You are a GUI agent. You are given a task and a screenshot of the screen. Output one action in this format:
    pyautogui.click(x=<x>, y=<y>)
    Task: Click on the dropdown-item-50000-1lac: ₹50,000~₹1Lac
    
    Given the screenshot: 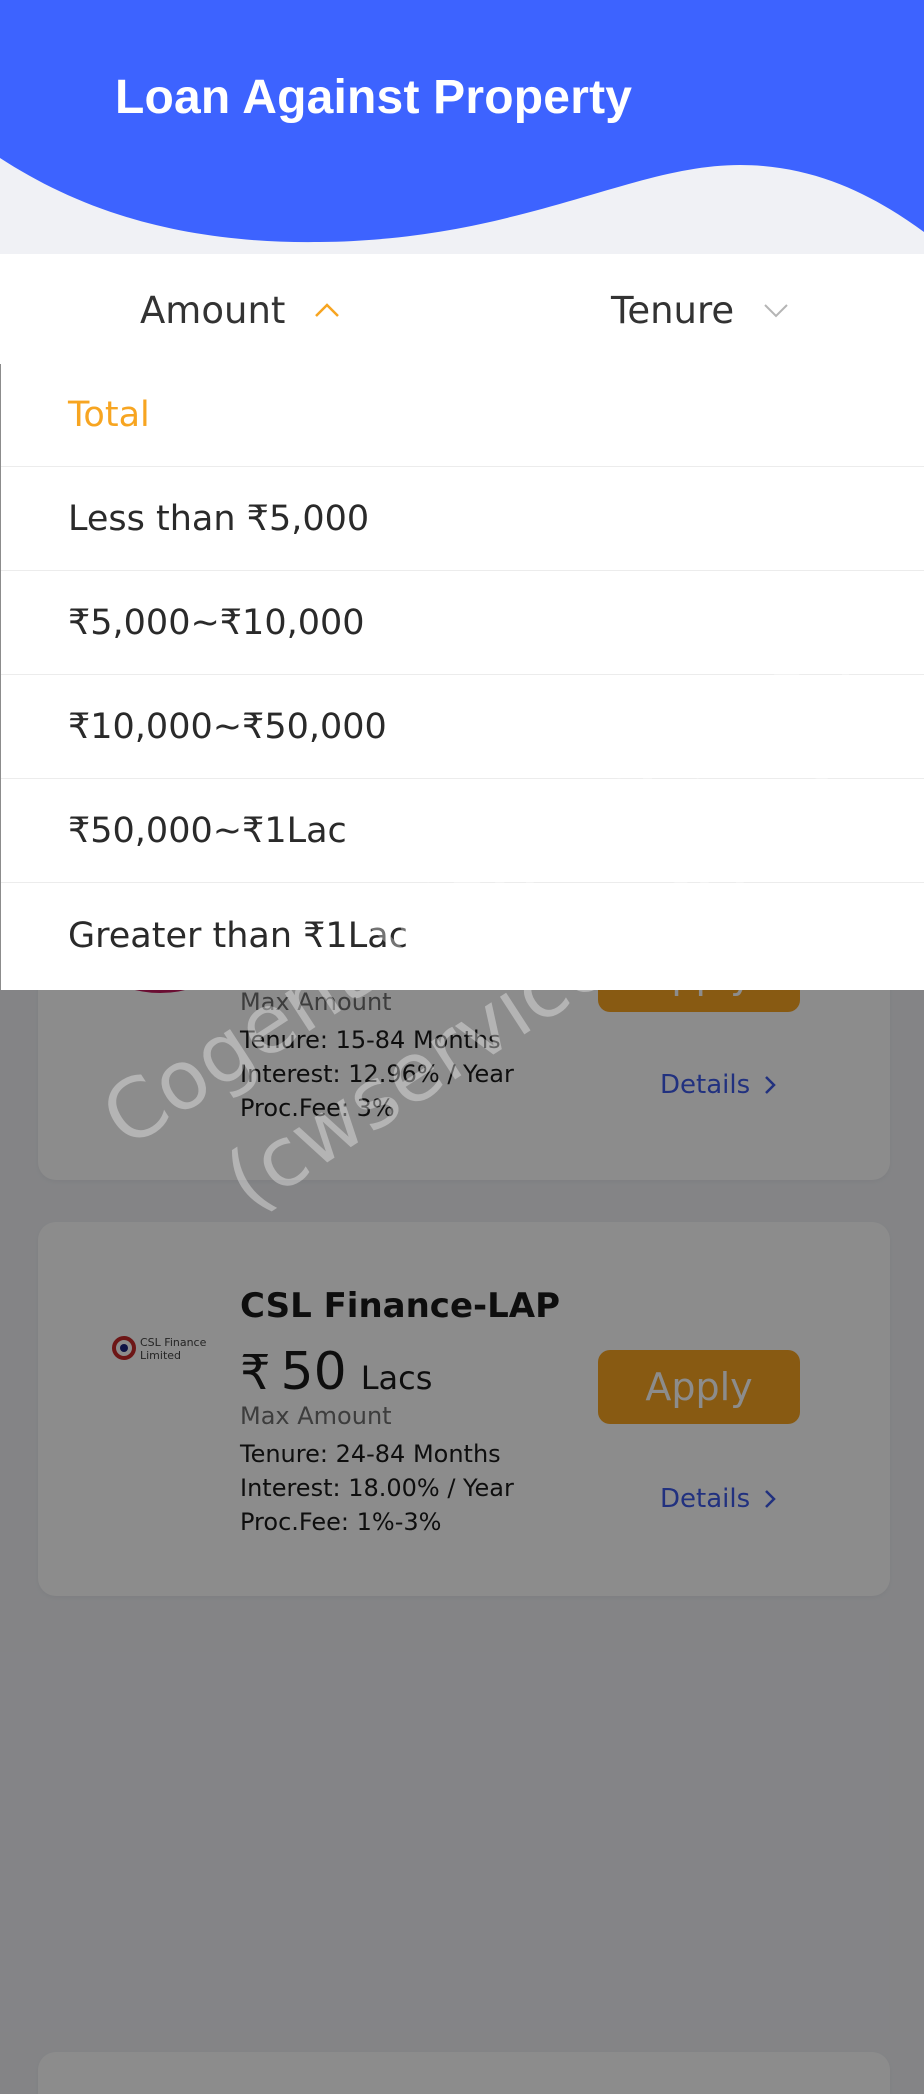 What is the action you would take?
    pyautogui.click(x=462, y=831)
    